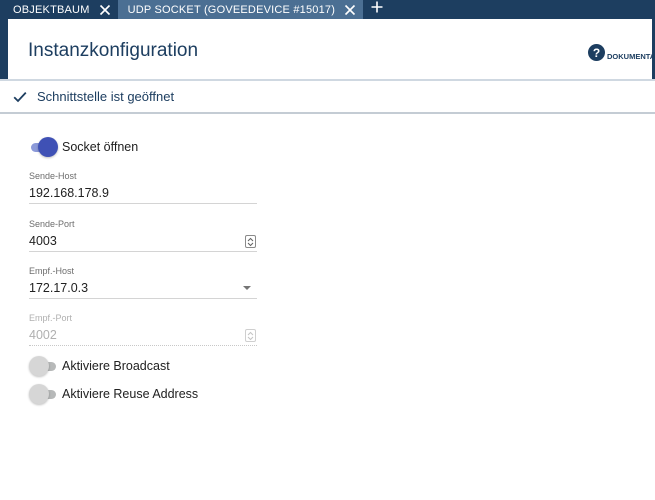 This screenshot has width=655, height=500. I want to click on reuse-address-switch, so click(43, 394).